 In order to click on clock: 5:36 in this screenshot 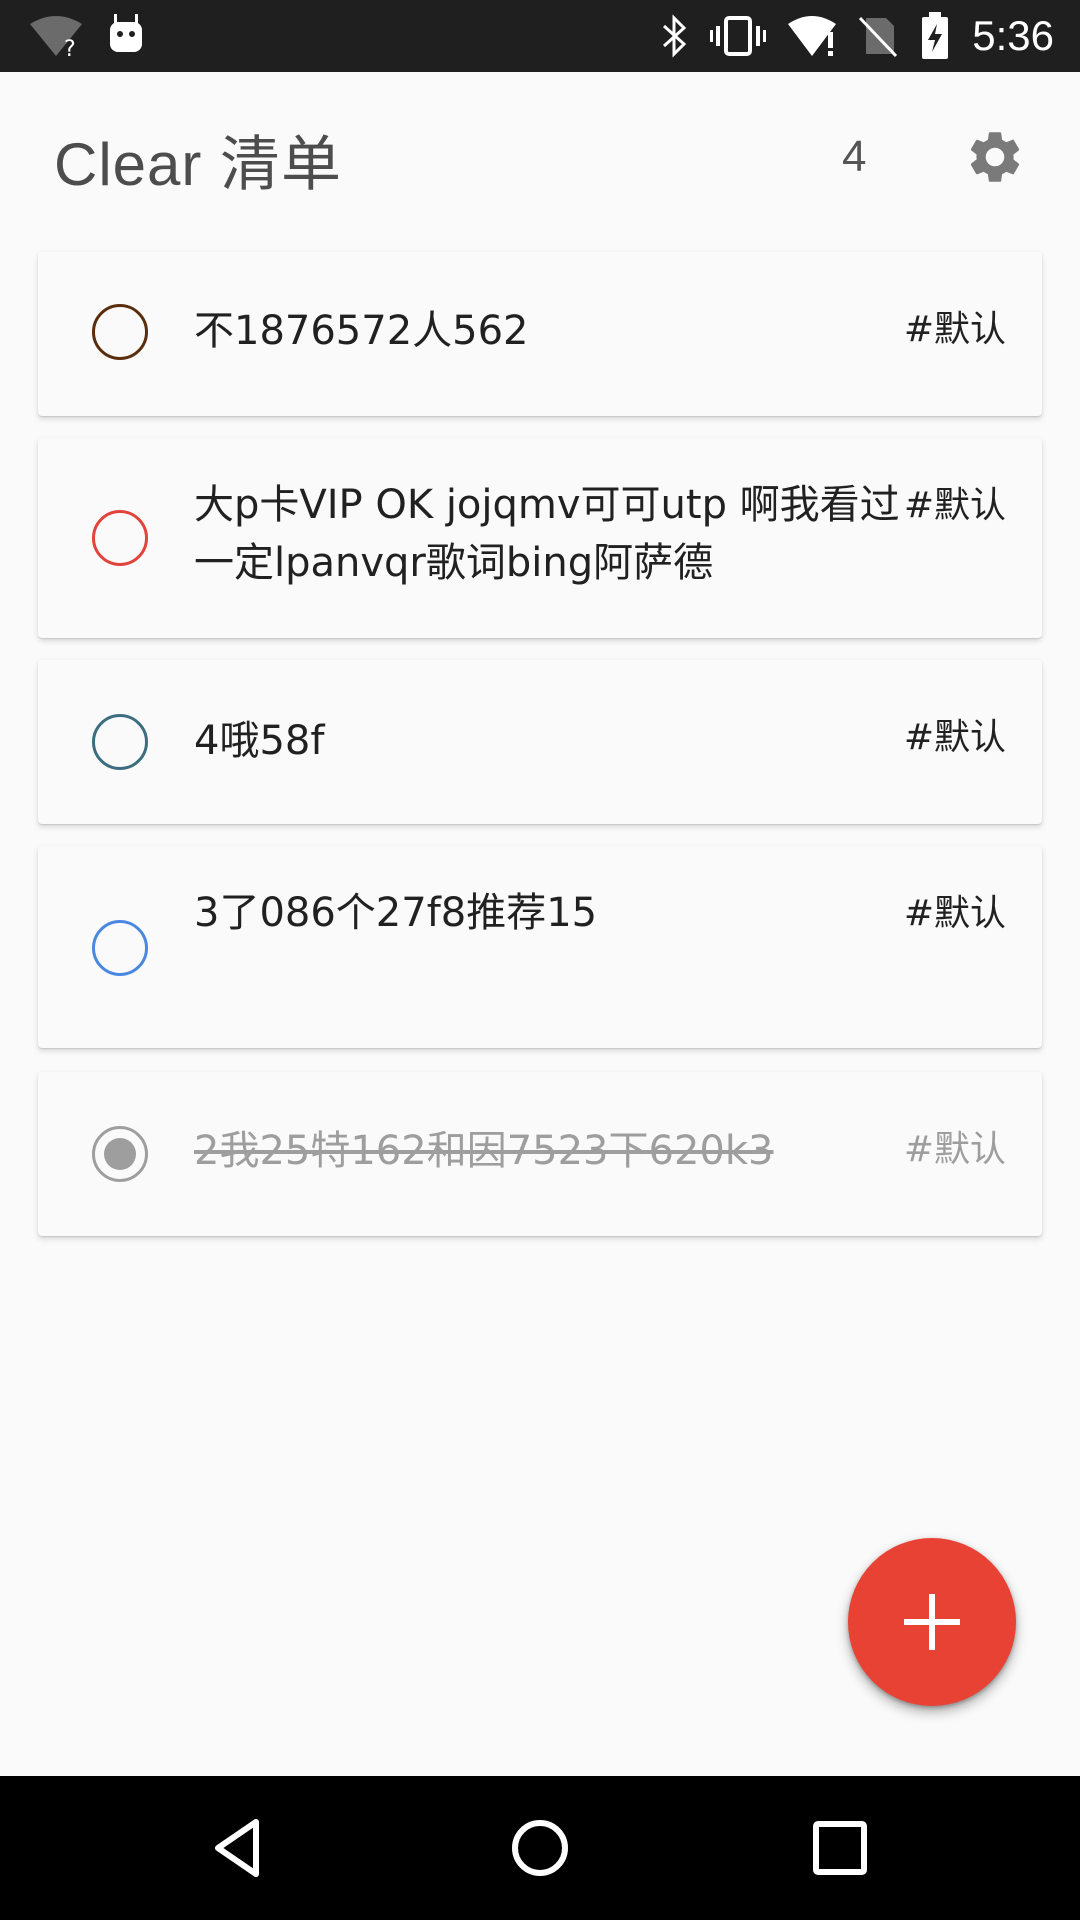, I will do `click(1013, 35)`.